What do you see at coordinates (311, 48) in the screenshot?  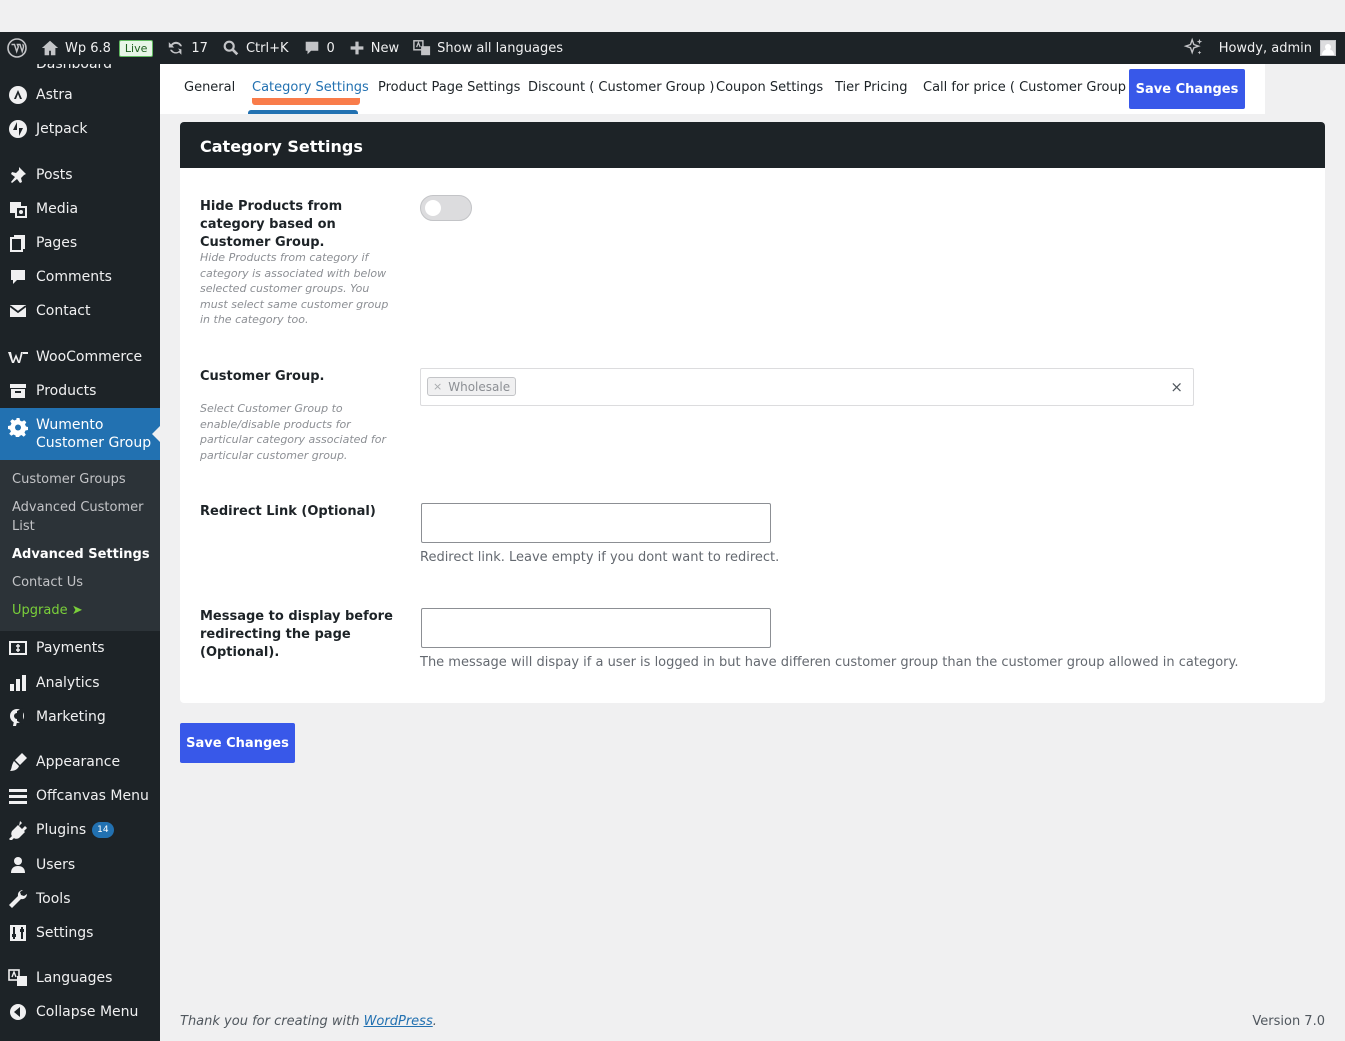 I see `comment-icon` at bounding box center [311, 48].